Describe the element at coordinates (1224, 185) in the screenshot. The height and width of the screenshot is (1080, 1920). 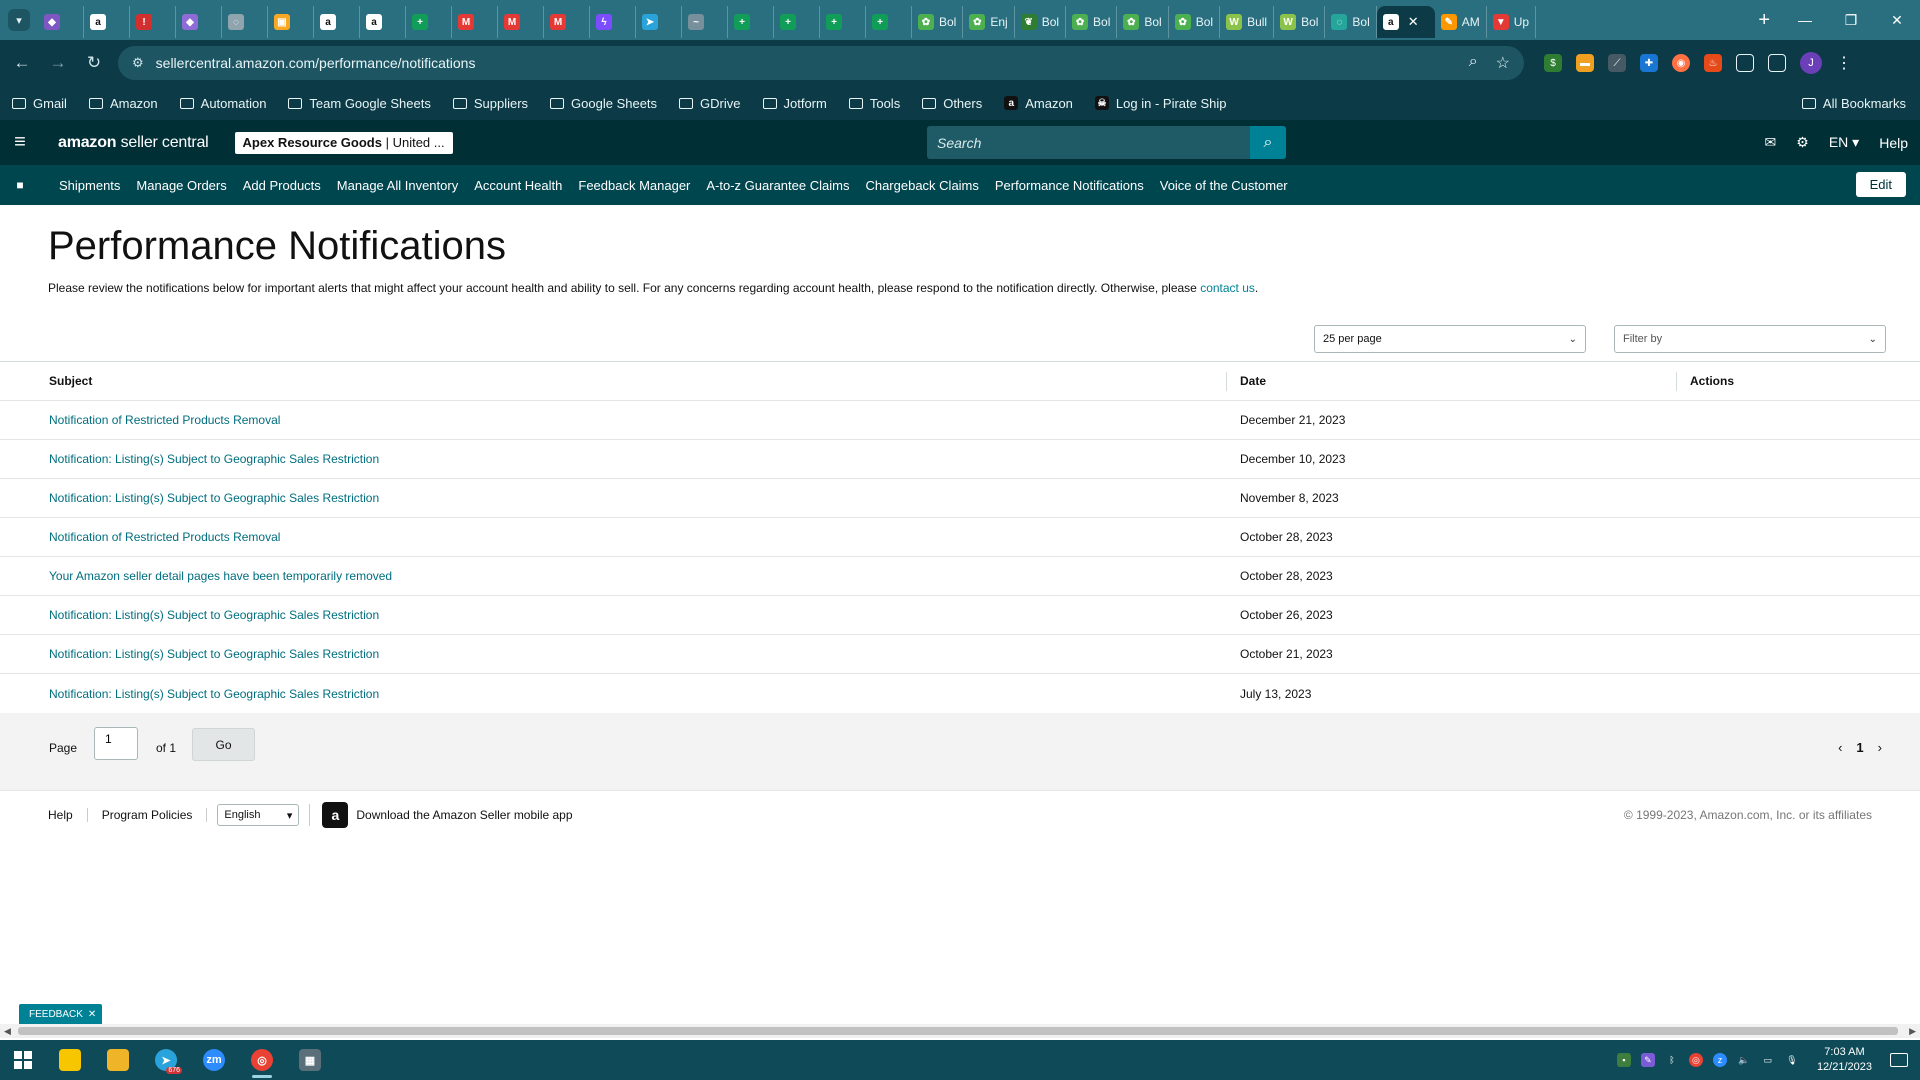
I see `nav-item: Voice of the Customer` at that location.